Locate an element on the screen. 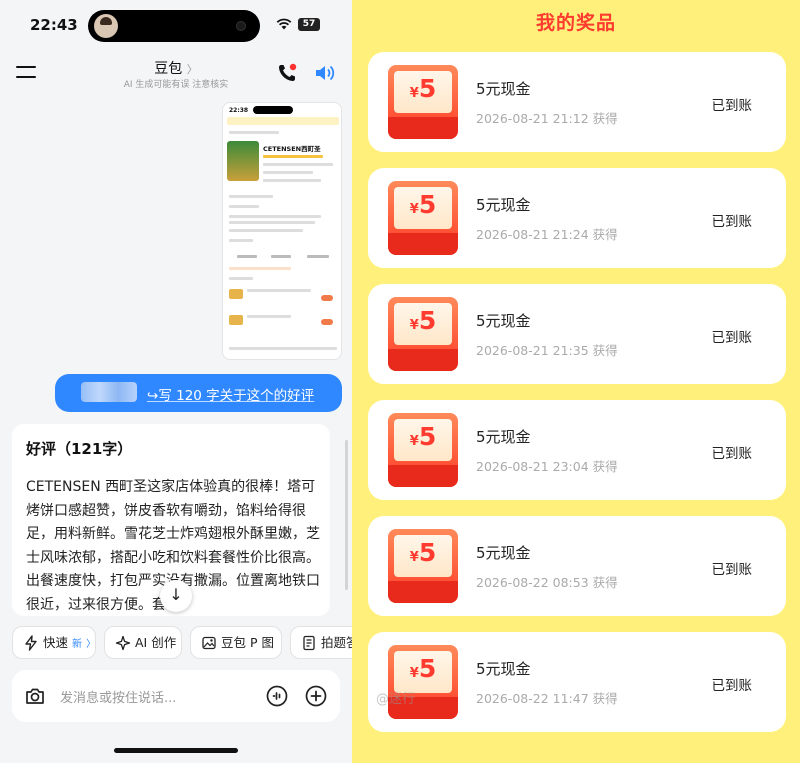  prize-card: ¥5 5元现金 2026-08-22 08:53 获得 已到账 is located at coordinates (577, 566).